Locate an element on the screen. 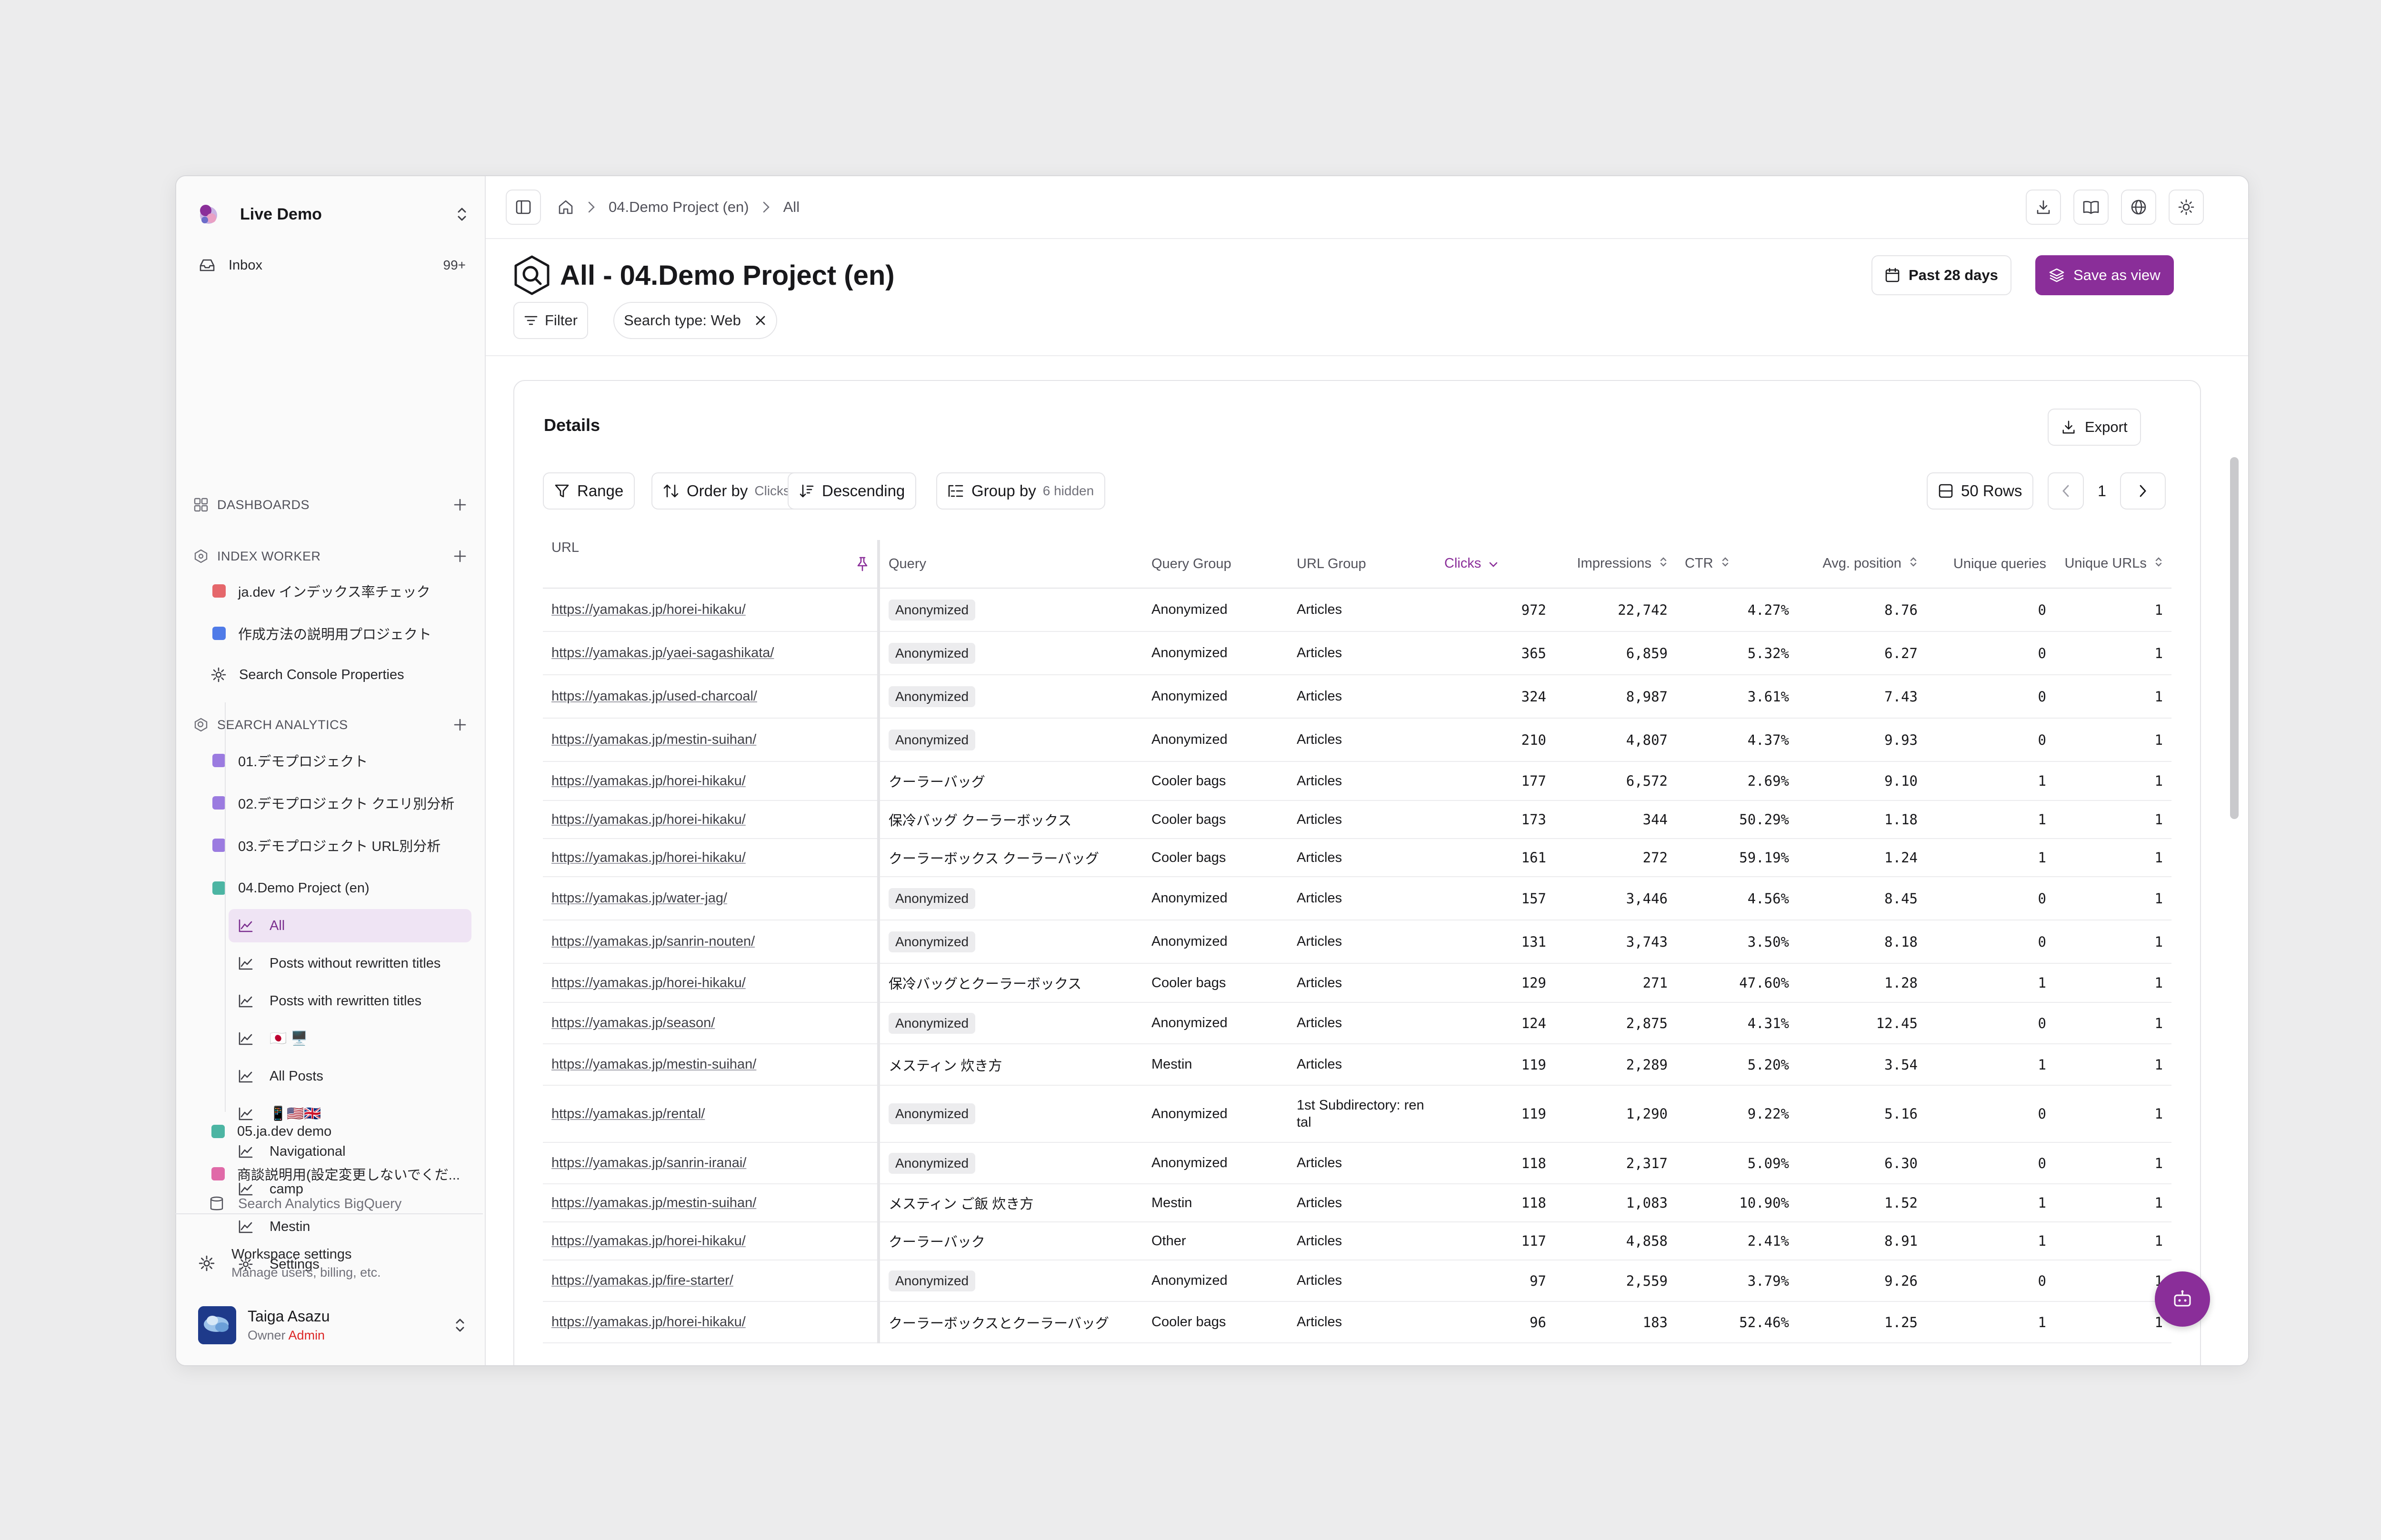  date-range-button: Past 28 days is located at coordinates (1941, 275).